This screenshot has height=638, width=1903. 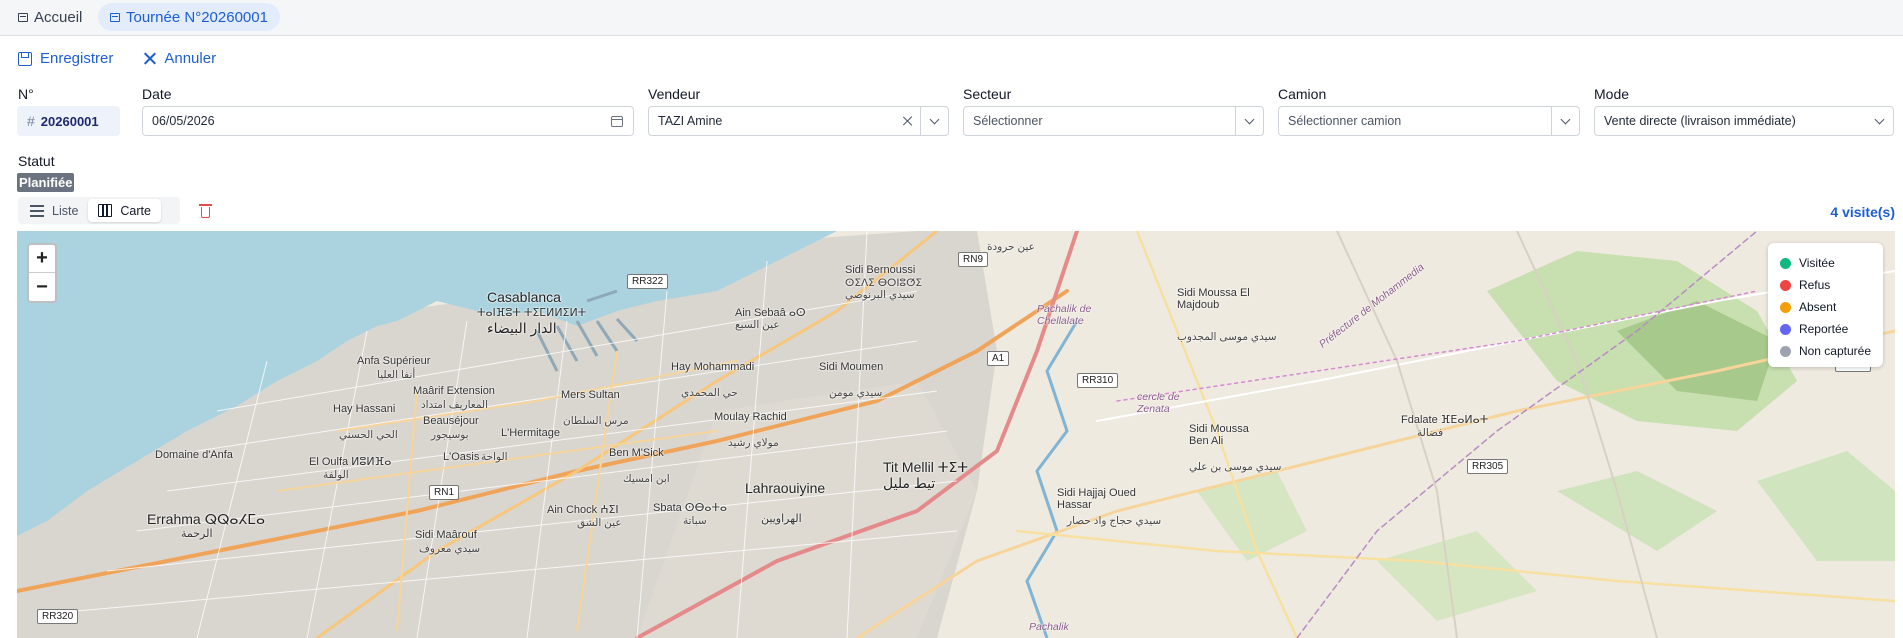 I want to click on map-label-pachalik: Pachalik, so click(x=1049, y=627).